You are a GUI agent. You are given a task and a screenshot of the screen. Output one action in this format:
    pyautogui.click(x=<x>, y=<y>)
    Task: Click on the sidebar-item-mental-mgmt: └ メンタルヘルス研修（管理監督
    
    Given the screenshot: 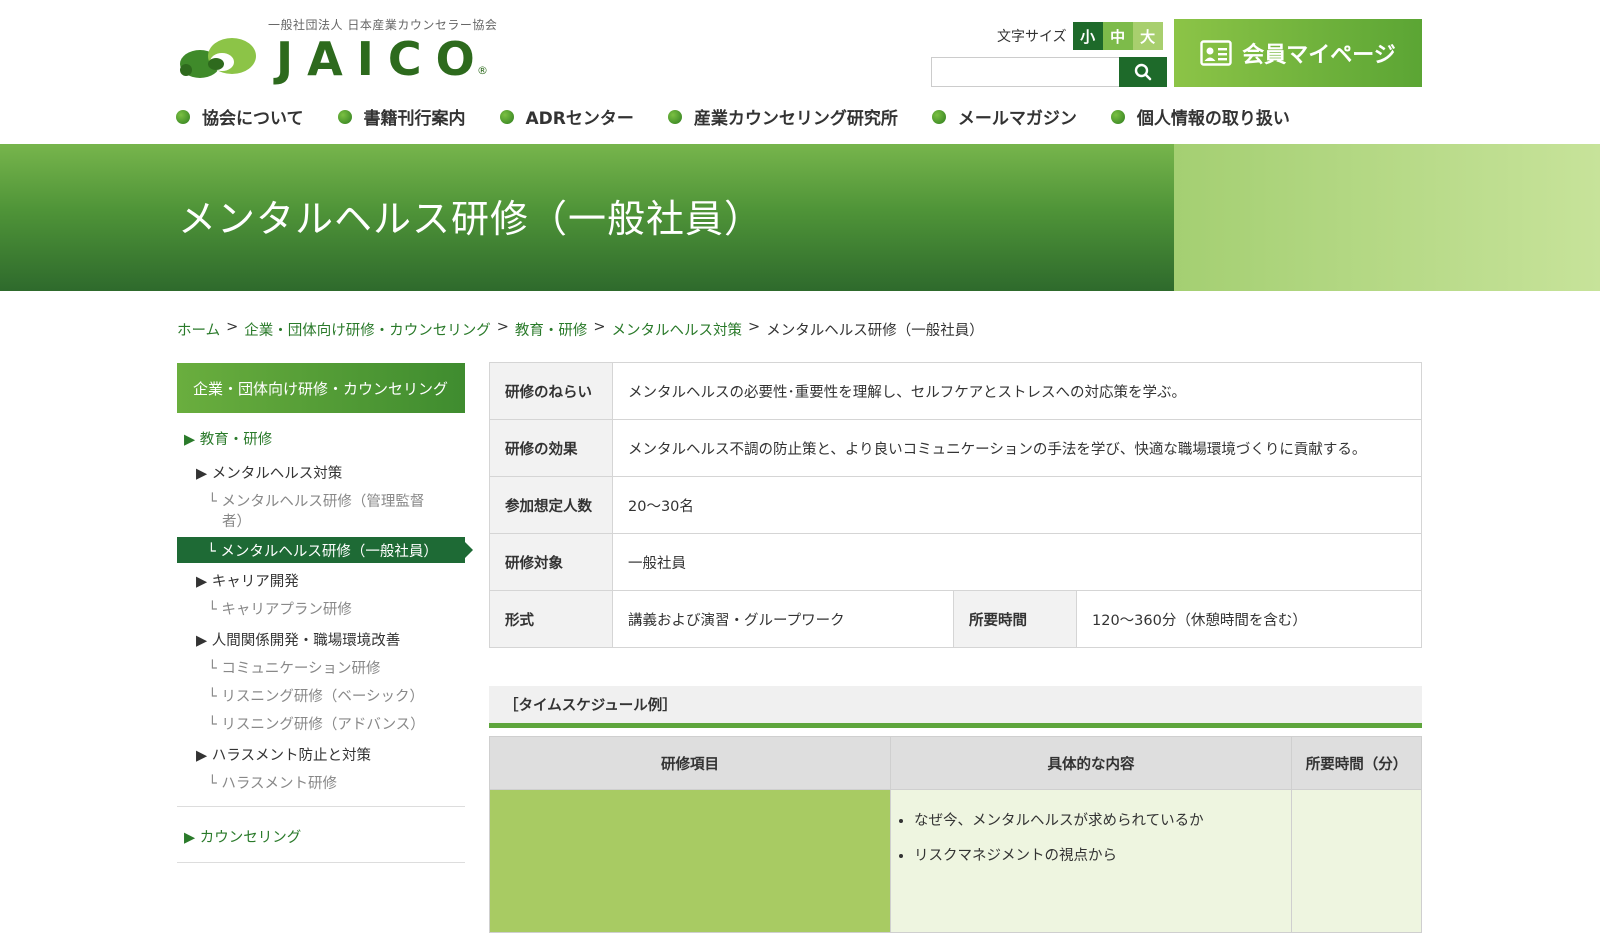 What is the action you would take?
    pyautogui.click(x=316, y=500)
    